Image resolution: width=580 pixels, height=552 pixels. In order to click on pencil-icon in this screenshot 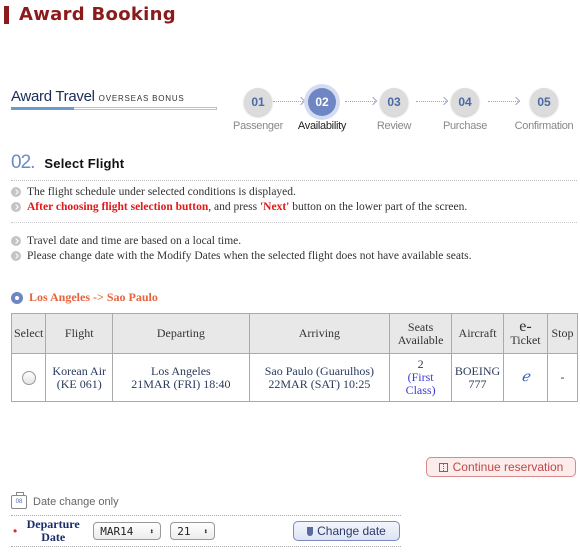, I will do `click(310, 531)`.